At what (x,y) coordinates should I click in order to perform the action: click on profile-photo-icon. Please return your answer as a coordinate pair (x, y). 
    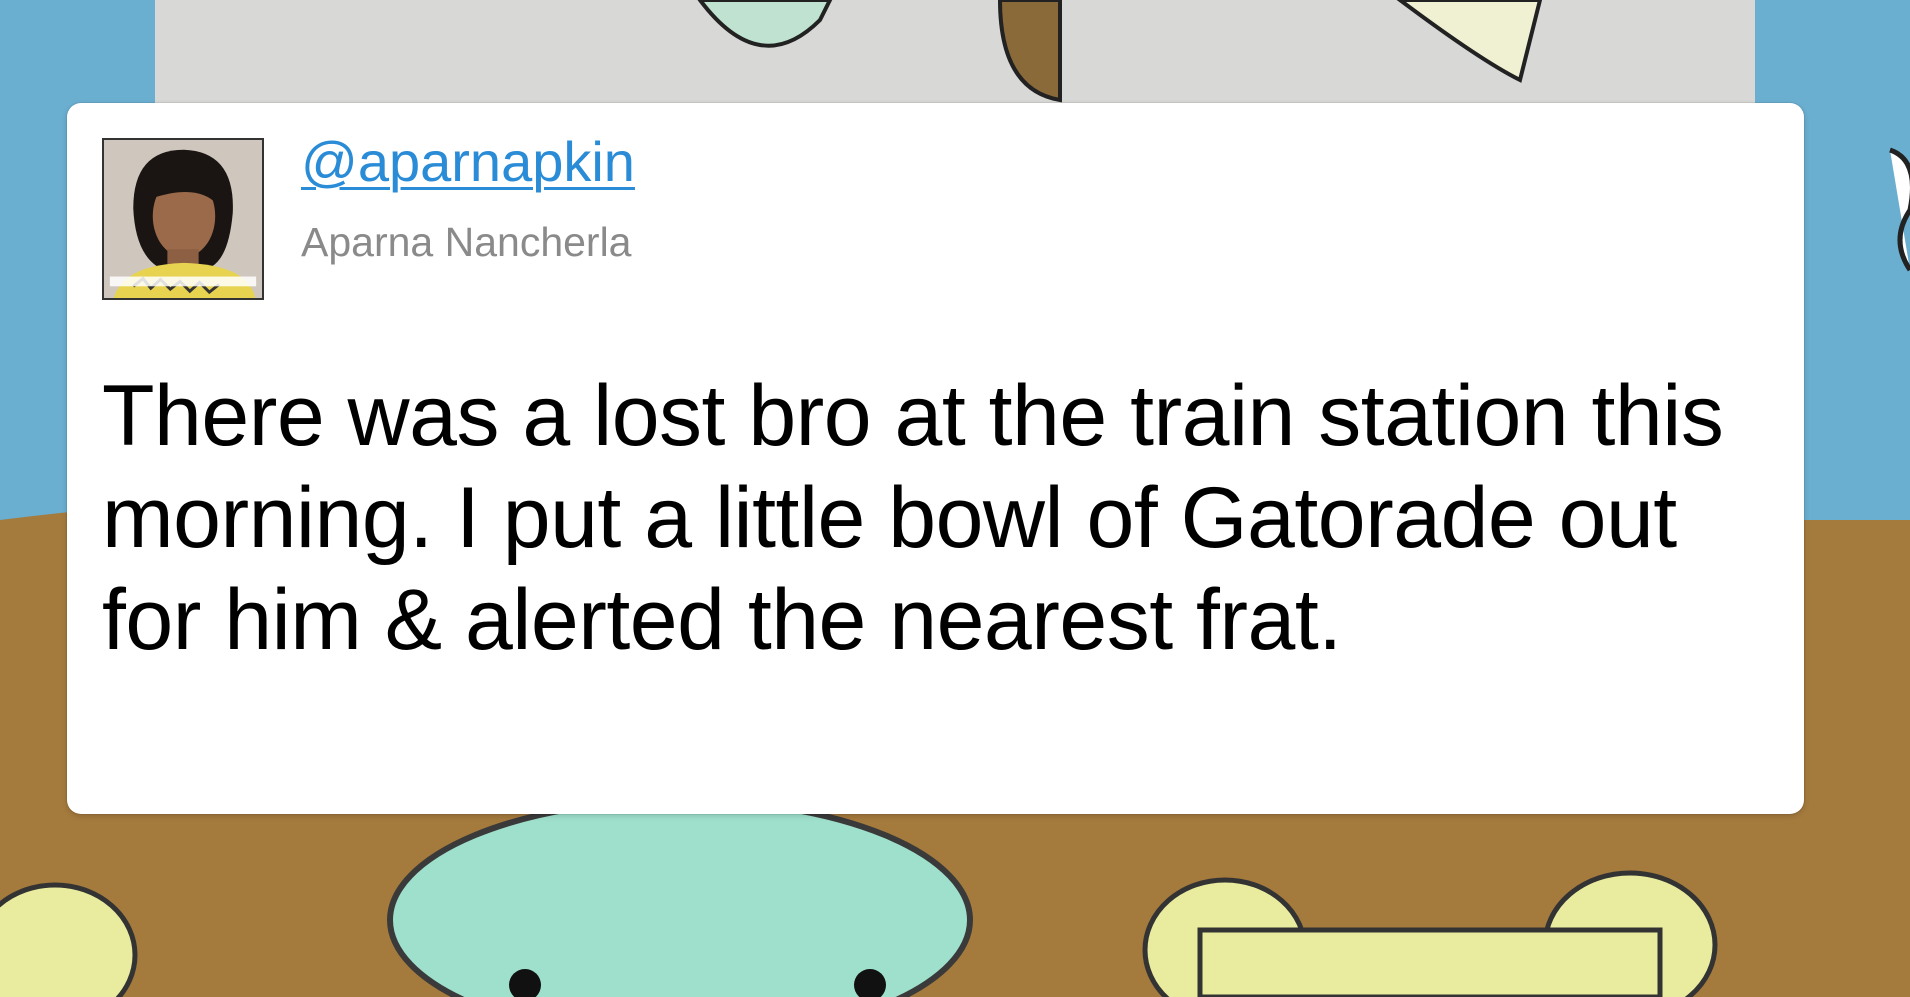
    Looking at the image, I should click on (183, 219).